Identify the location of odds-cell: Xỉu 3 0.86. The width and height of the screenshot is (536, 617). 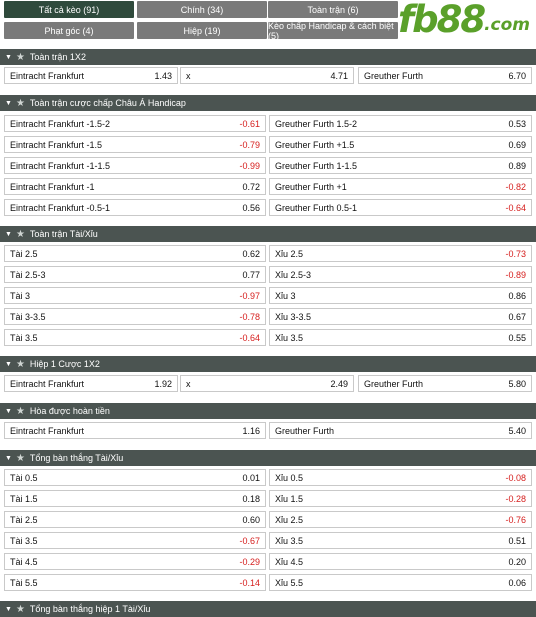
(400, 295).